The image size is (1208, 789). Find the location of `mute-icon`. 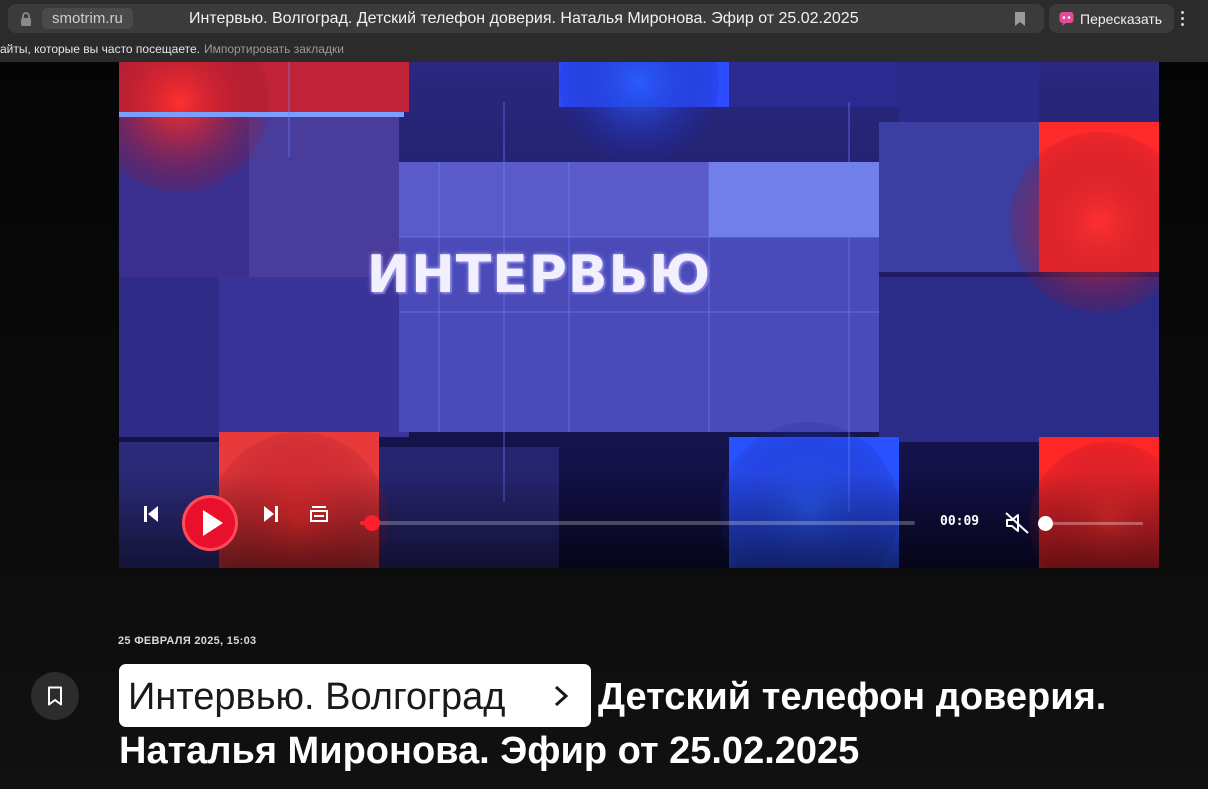

mute-icon is located at coordinates (1017, 523).